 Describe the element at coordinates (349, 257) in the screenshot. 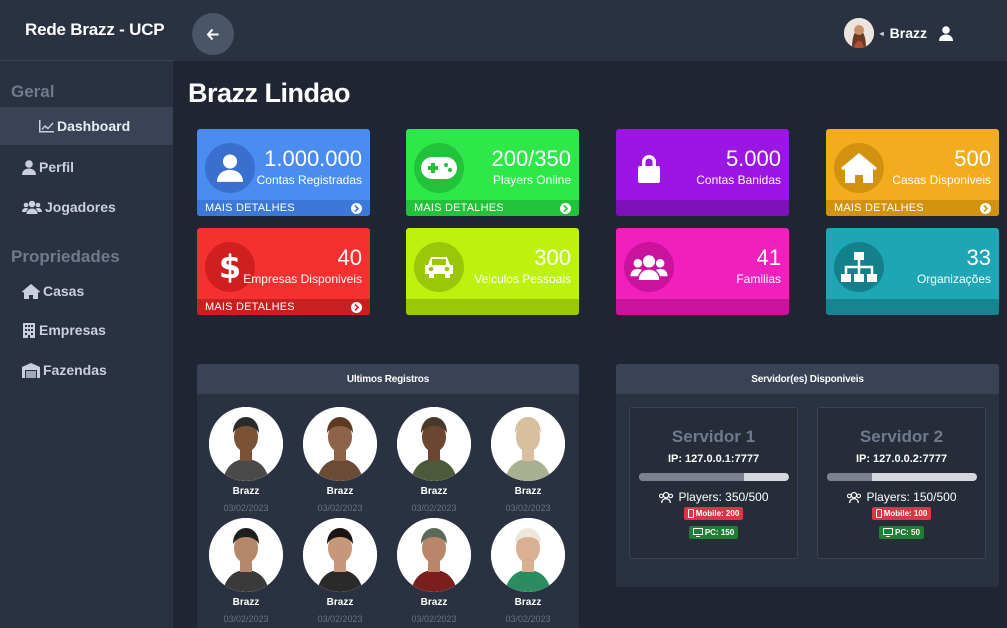

I see `stat-value: 40` at that location.